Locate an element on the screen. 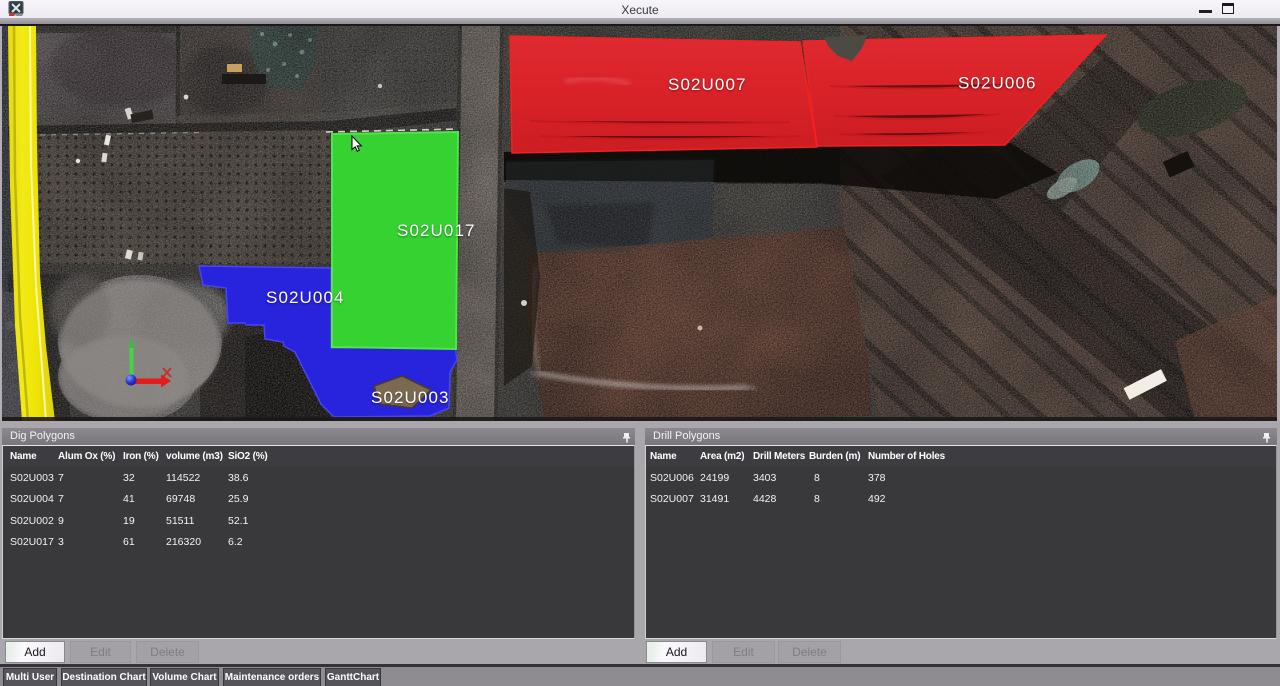 This screenshot has height=686, width=1280. svg-text: S02U007 is located at coordinates (707, 84).